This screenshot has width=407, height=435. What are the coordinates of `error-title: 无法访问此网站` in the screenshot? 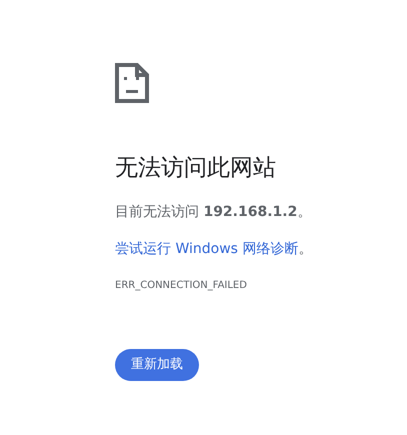 It's located at (195, 168).